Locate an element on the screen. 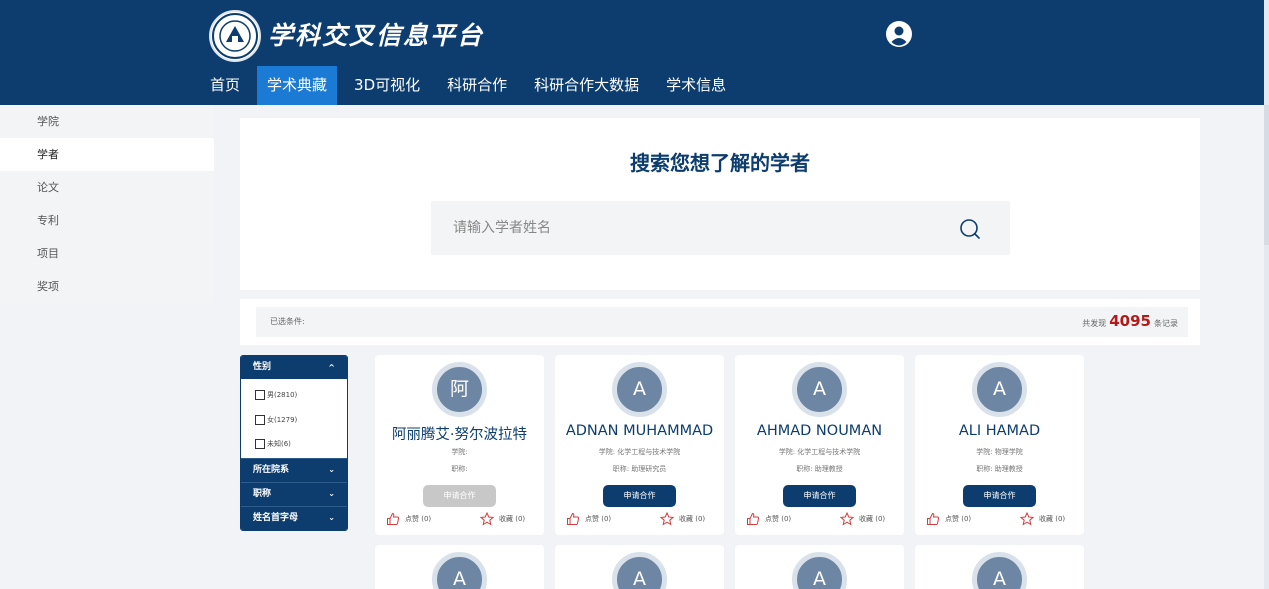  facet-option-female: 女(1279) is located at coordinates (301, 420).